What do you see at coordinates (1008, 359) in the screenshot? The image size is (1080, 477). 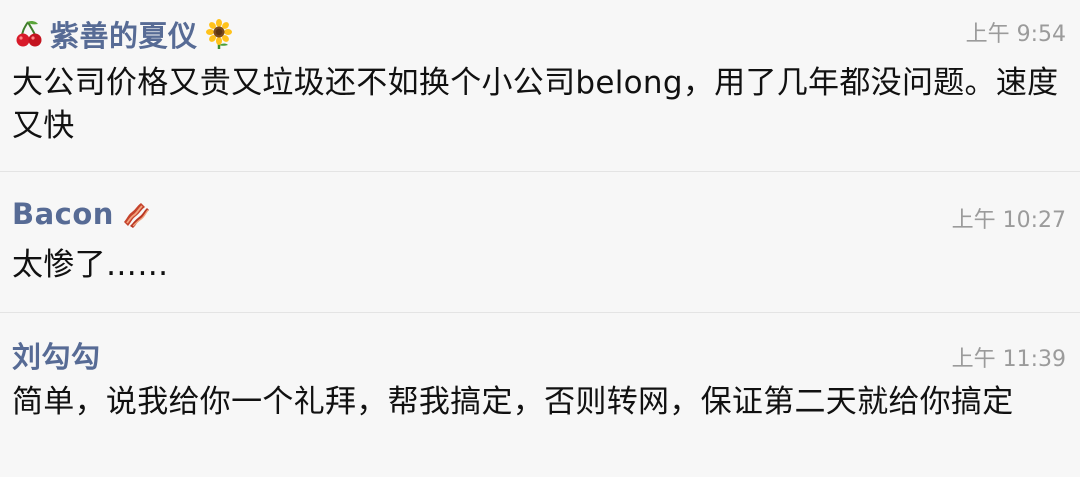 I see `message-time: 上午 11:39` at bounding box center [1008, 359].